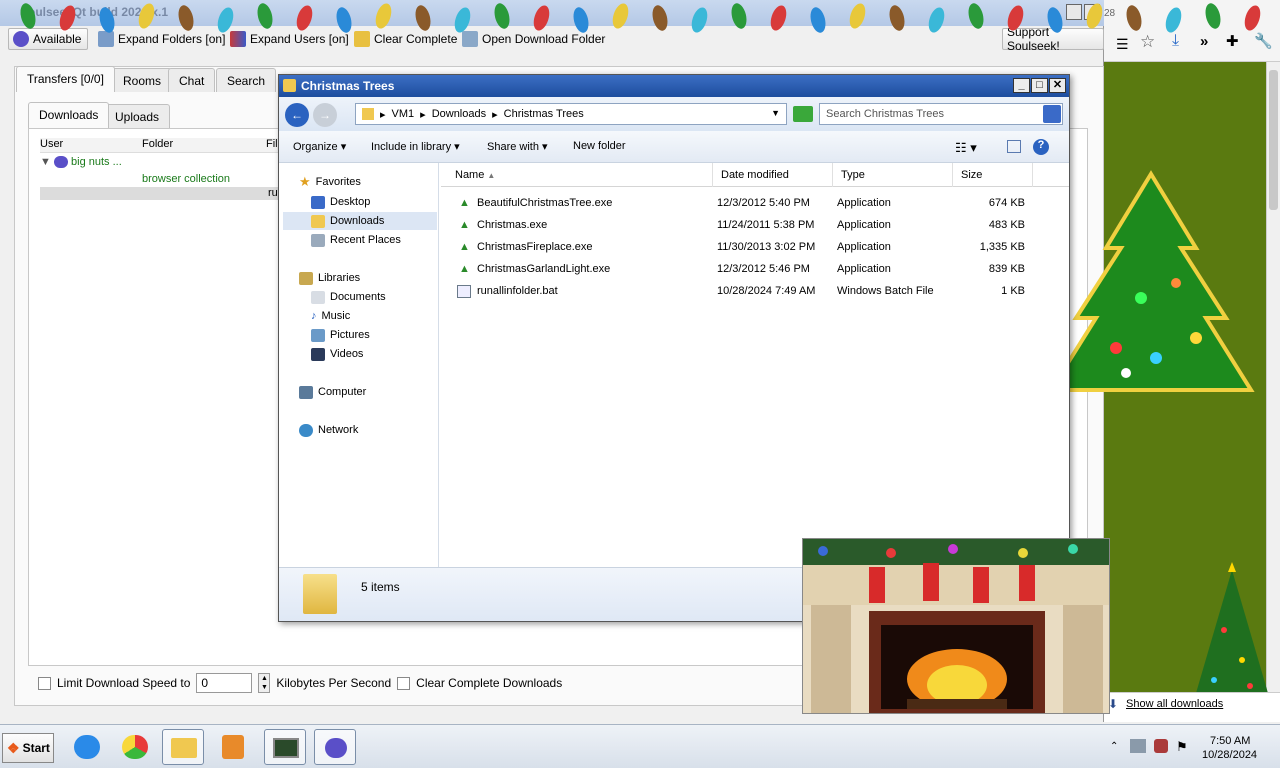 This screenshot has height=768, width=1280. I want to click on action-center-flag-icon: ⚑, so click(1182, 747).